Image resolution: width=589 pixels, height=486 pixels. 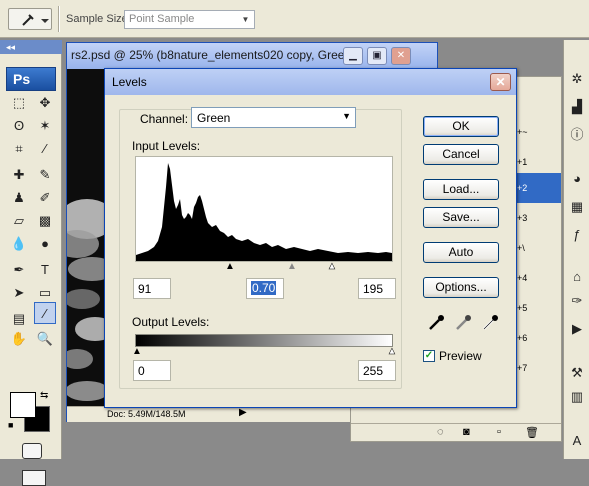 What do you see at coordinates (499, 432) in the screenshot?
I see `new-channel-icon: ▫` at bounding box center [499, 432].